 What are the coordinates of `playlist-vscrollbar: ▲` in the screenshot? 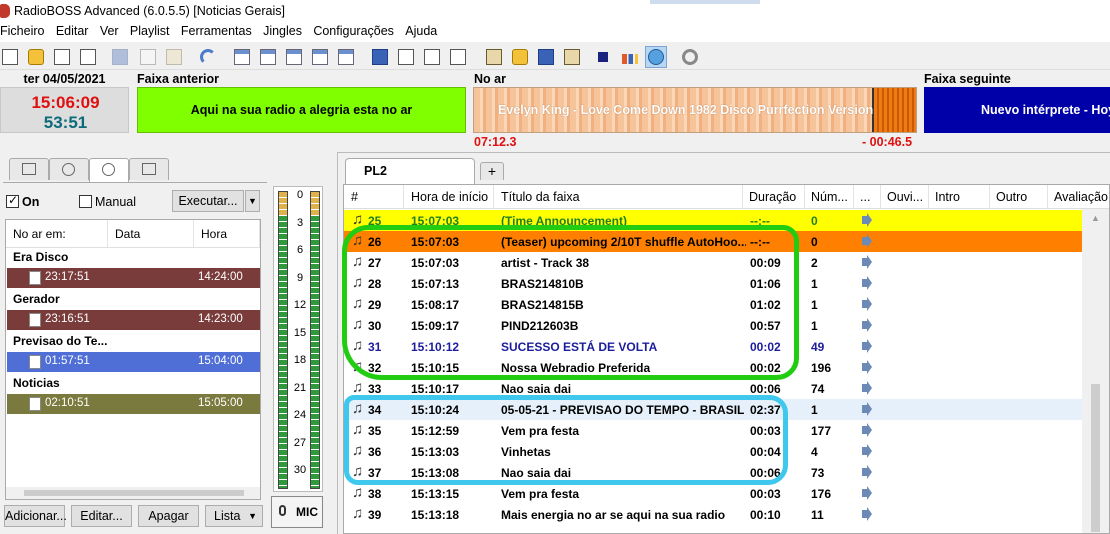 It's located at (1095, 371).